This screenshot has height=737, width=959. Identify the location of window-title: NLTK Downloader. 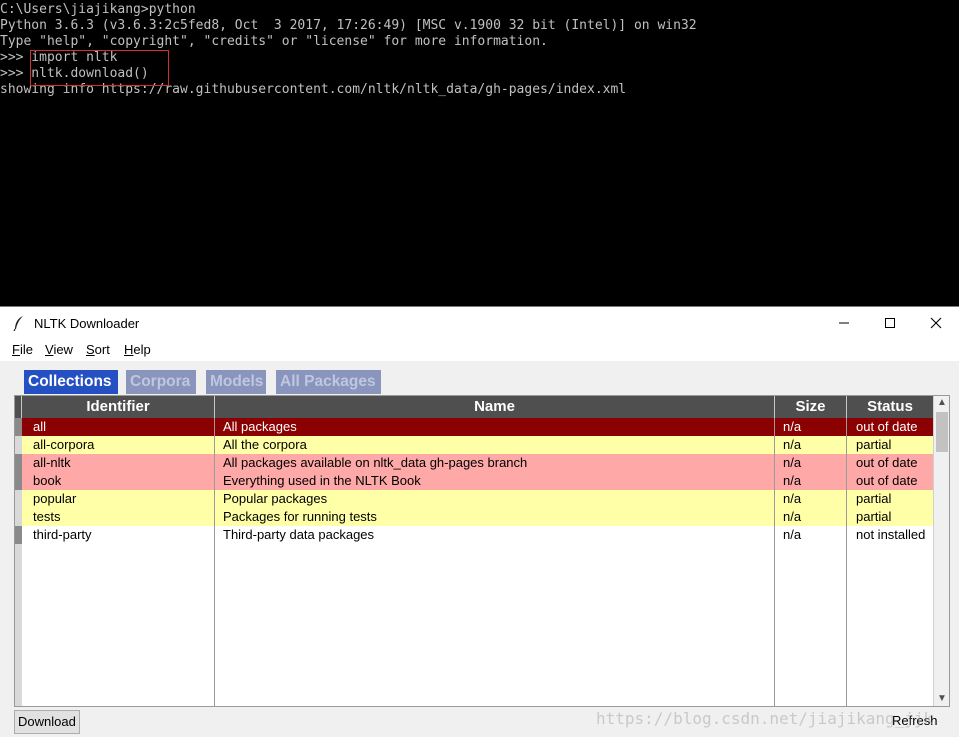
(87, 323).